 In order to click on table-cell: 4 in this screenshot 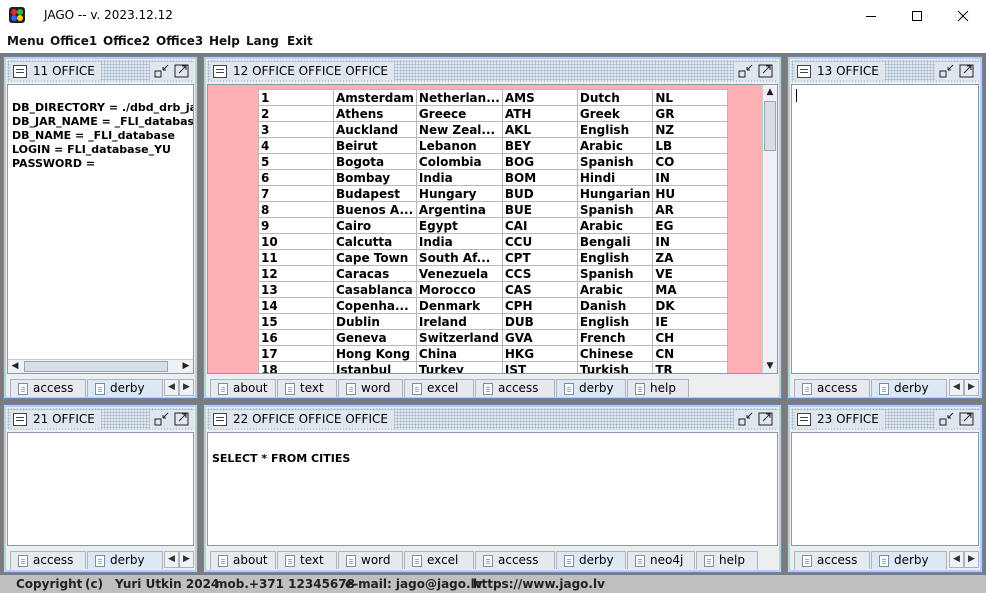, I will do `click(296, 145)`.